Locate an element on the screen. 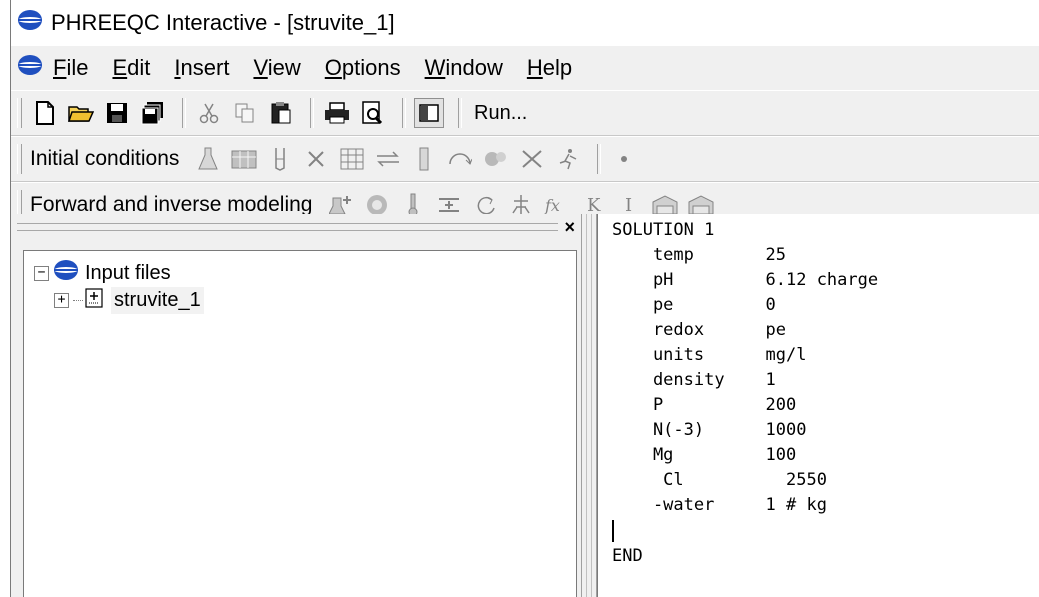 The width and height of the screenshot is (1039, 597). code-line: END is located at coordinates (627, 556).